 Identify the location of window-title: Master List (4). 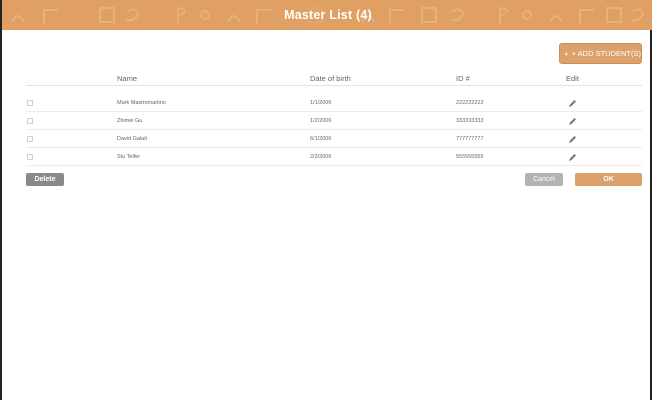
(328, 15).